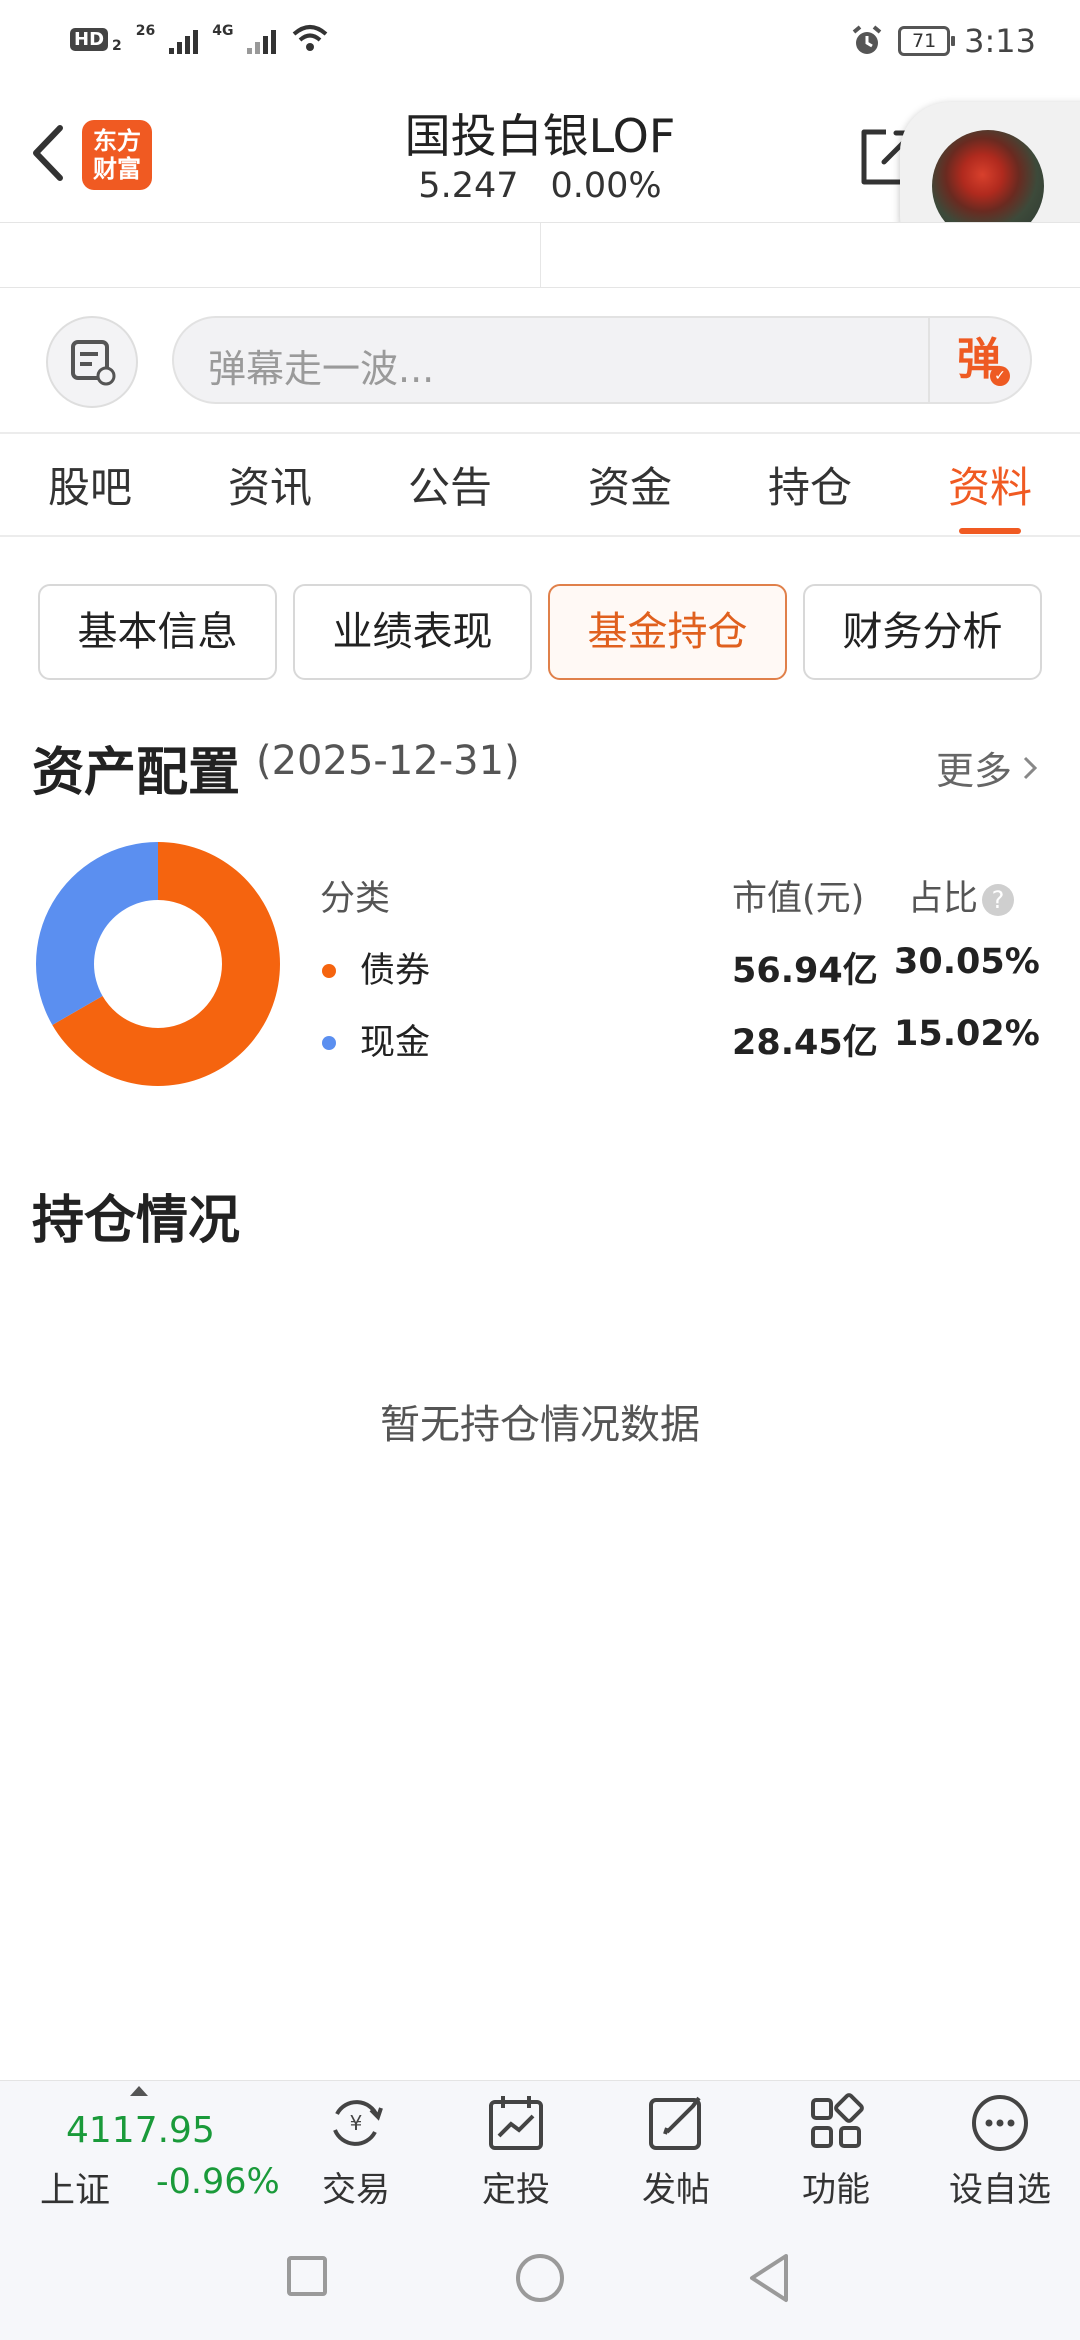 Image resolution: width=1080 pixels, height=2340 pixels. What do you see at coordinates (606, 186) in the screenshot?
I see `price-change: 0.00%` at bounding box center [606, 186].